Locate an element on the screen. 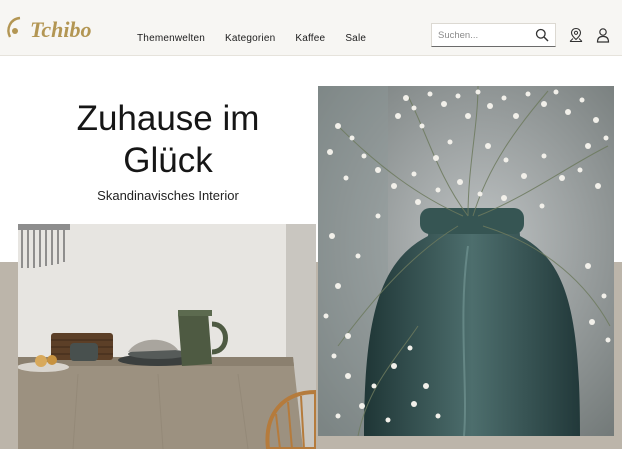 Image resolution: width=622 pixels, height=449 pixels. search-icon is located at coordinates (542, 35).